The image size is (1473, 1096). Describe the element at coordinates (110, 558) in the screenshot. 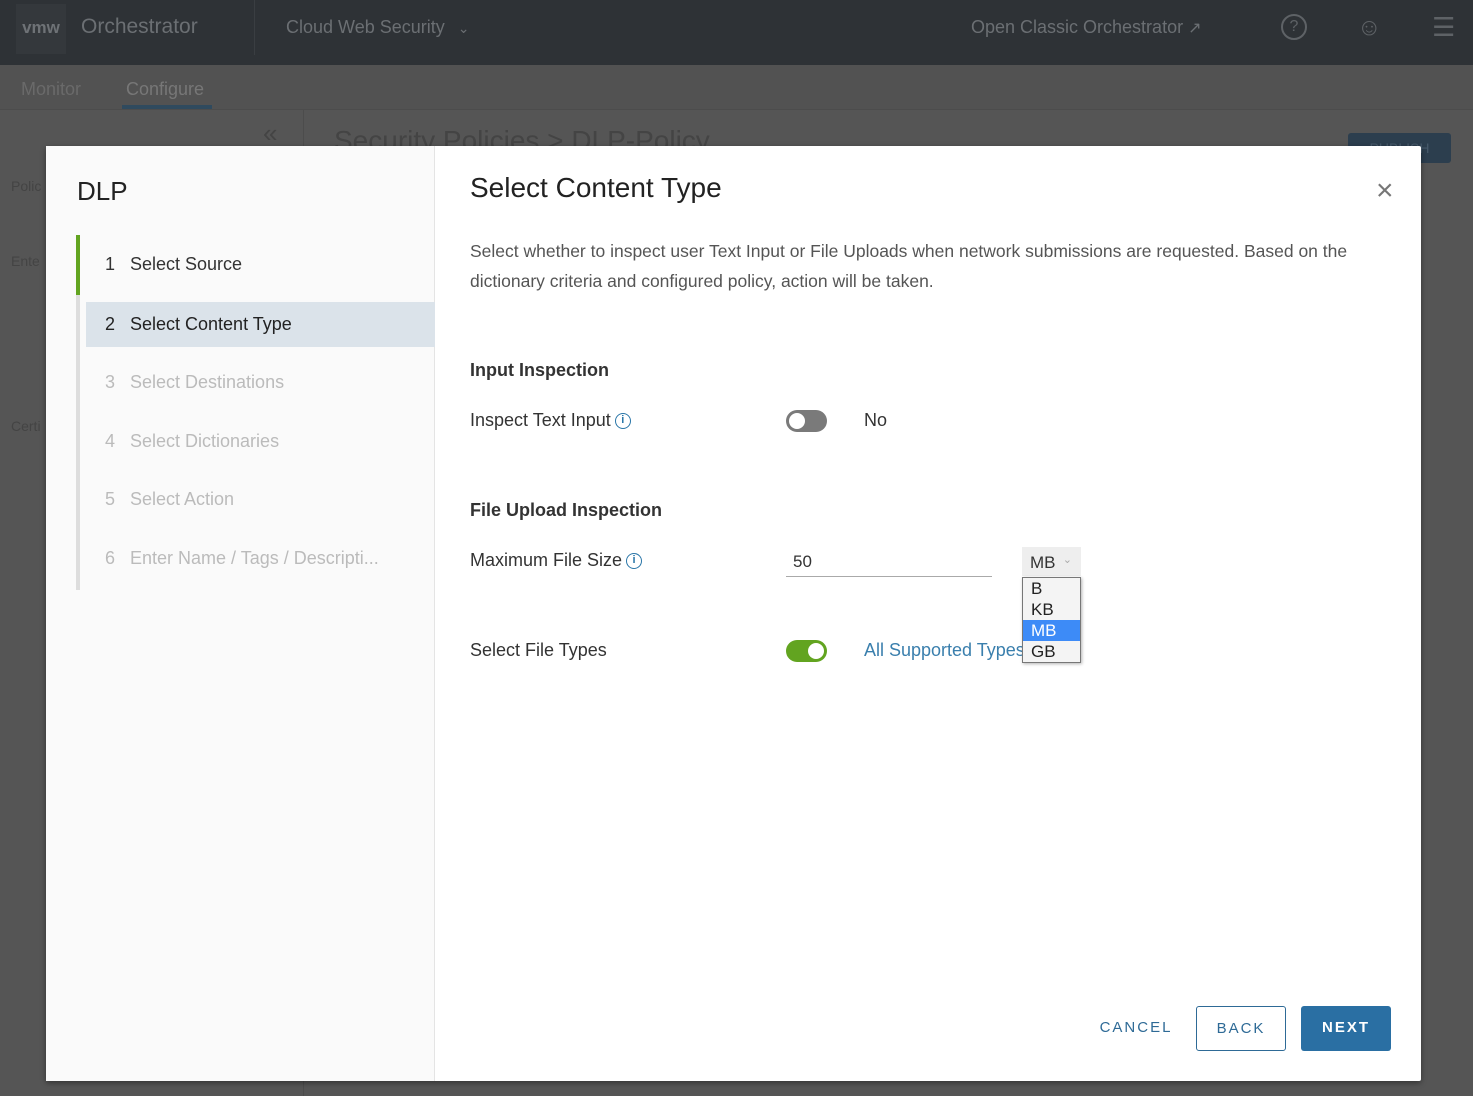

I see `step-number: 6` at that location.